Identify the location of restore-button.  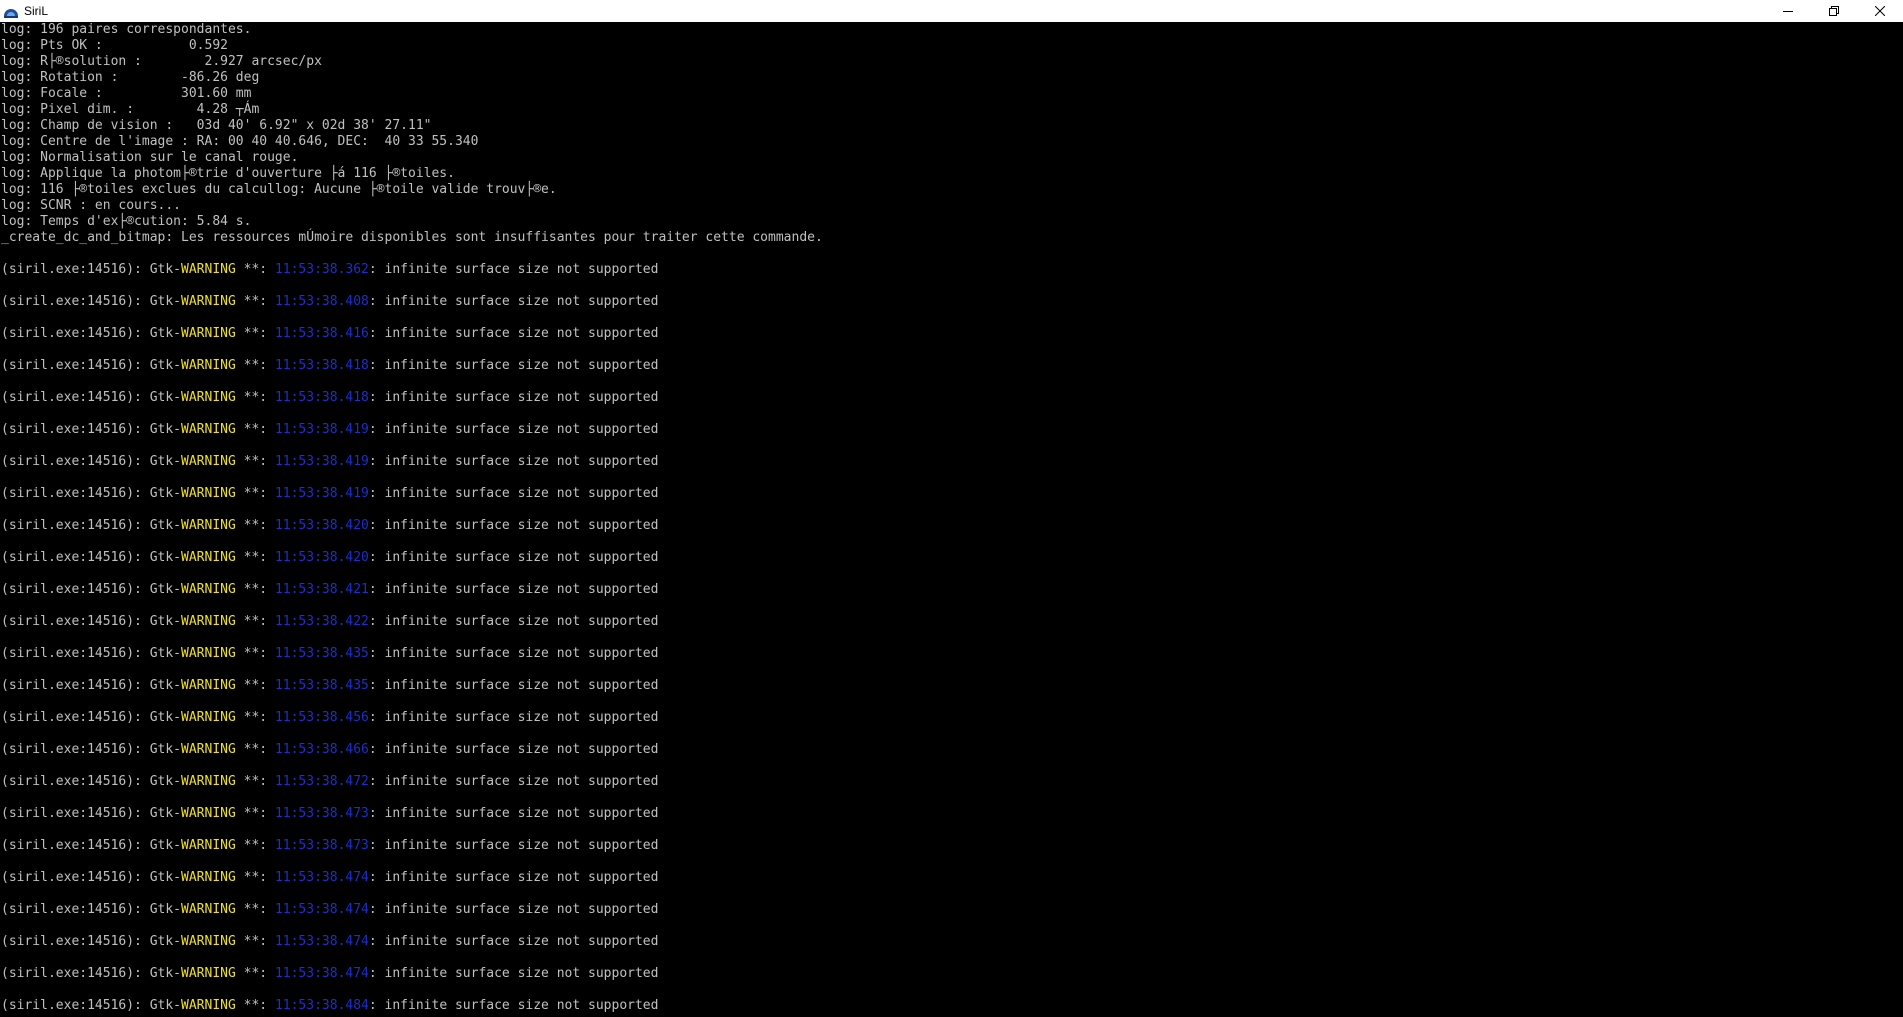
(1834, 11).